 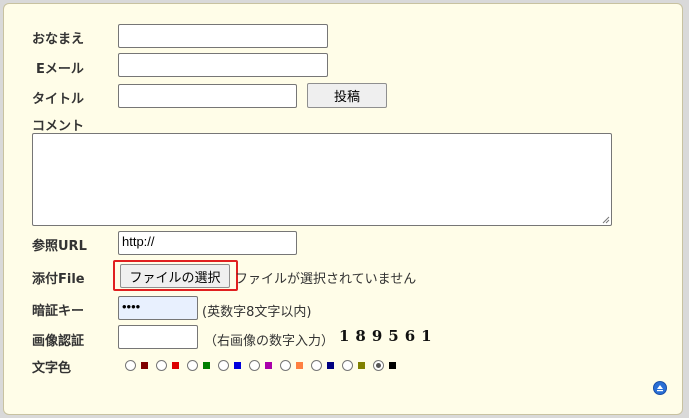 What do you see at coordinates (269, 341) in the screenshot?
I see `captcha-hint: （右画像の数字入力）` at bounding box center [269, 341].